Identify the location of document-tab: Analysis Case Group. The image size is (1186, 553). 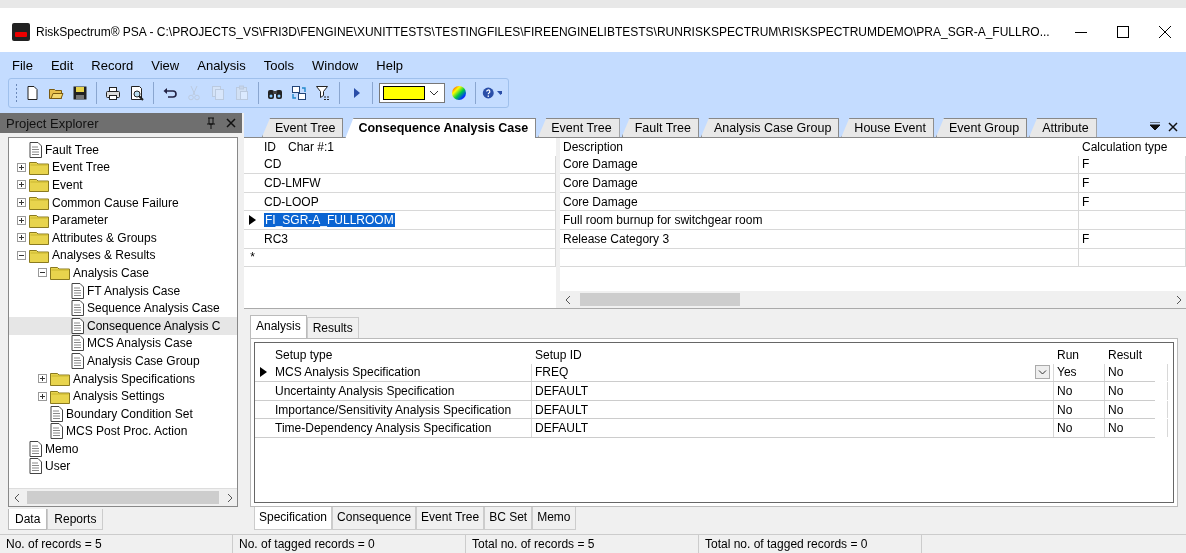
(770, 127).